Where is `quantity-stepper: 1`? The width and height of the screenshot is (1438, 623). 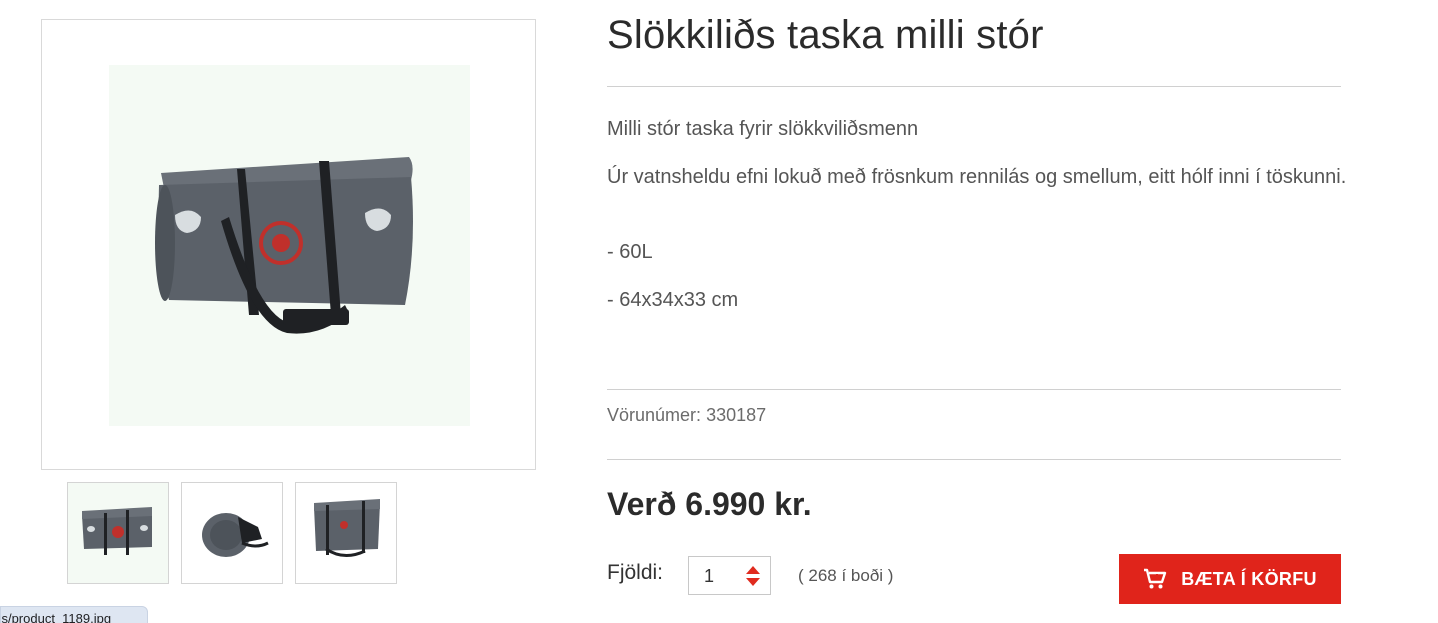
quantity-stepper: 1 is located at coordinates (729, 575).